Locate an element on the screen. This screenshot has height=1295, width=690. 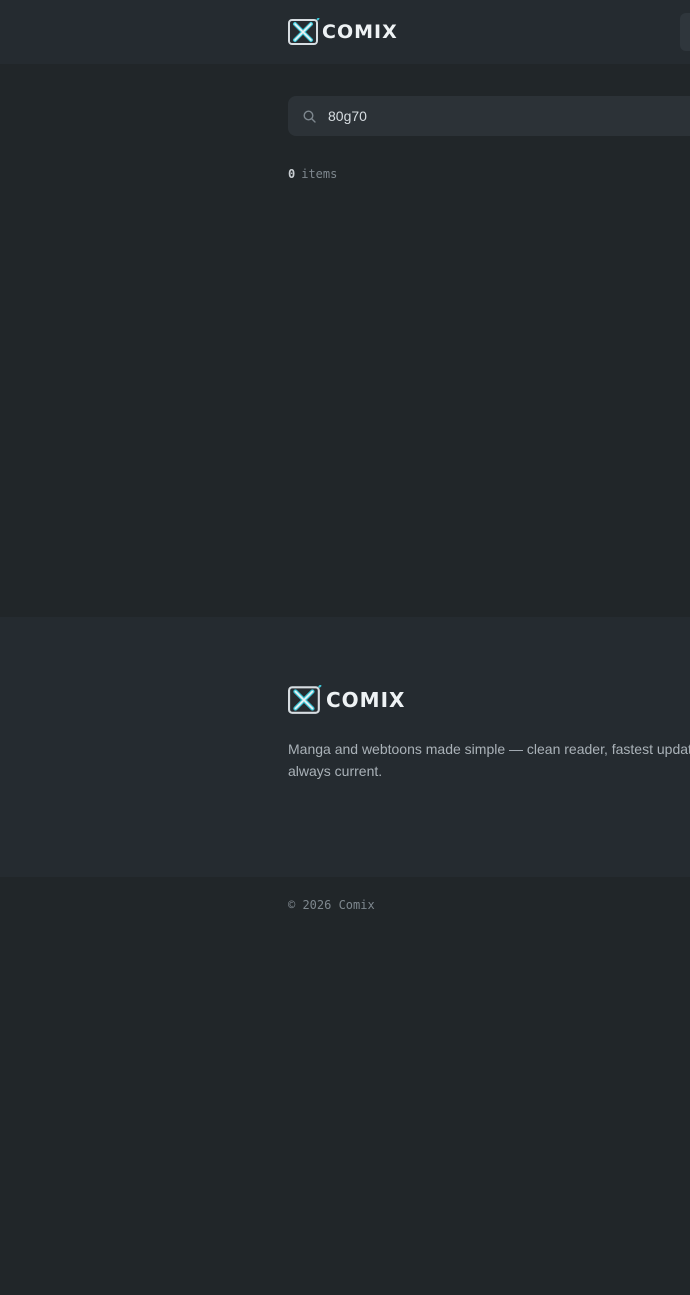
results-count-number: 0 is located at coordinates (292, 174).